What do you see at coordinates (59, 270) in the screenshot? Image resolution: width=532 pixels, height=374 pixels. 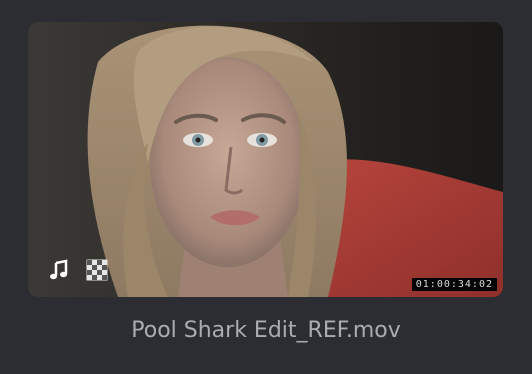 I see `music-note-icon` at bounding box center [59, 270].